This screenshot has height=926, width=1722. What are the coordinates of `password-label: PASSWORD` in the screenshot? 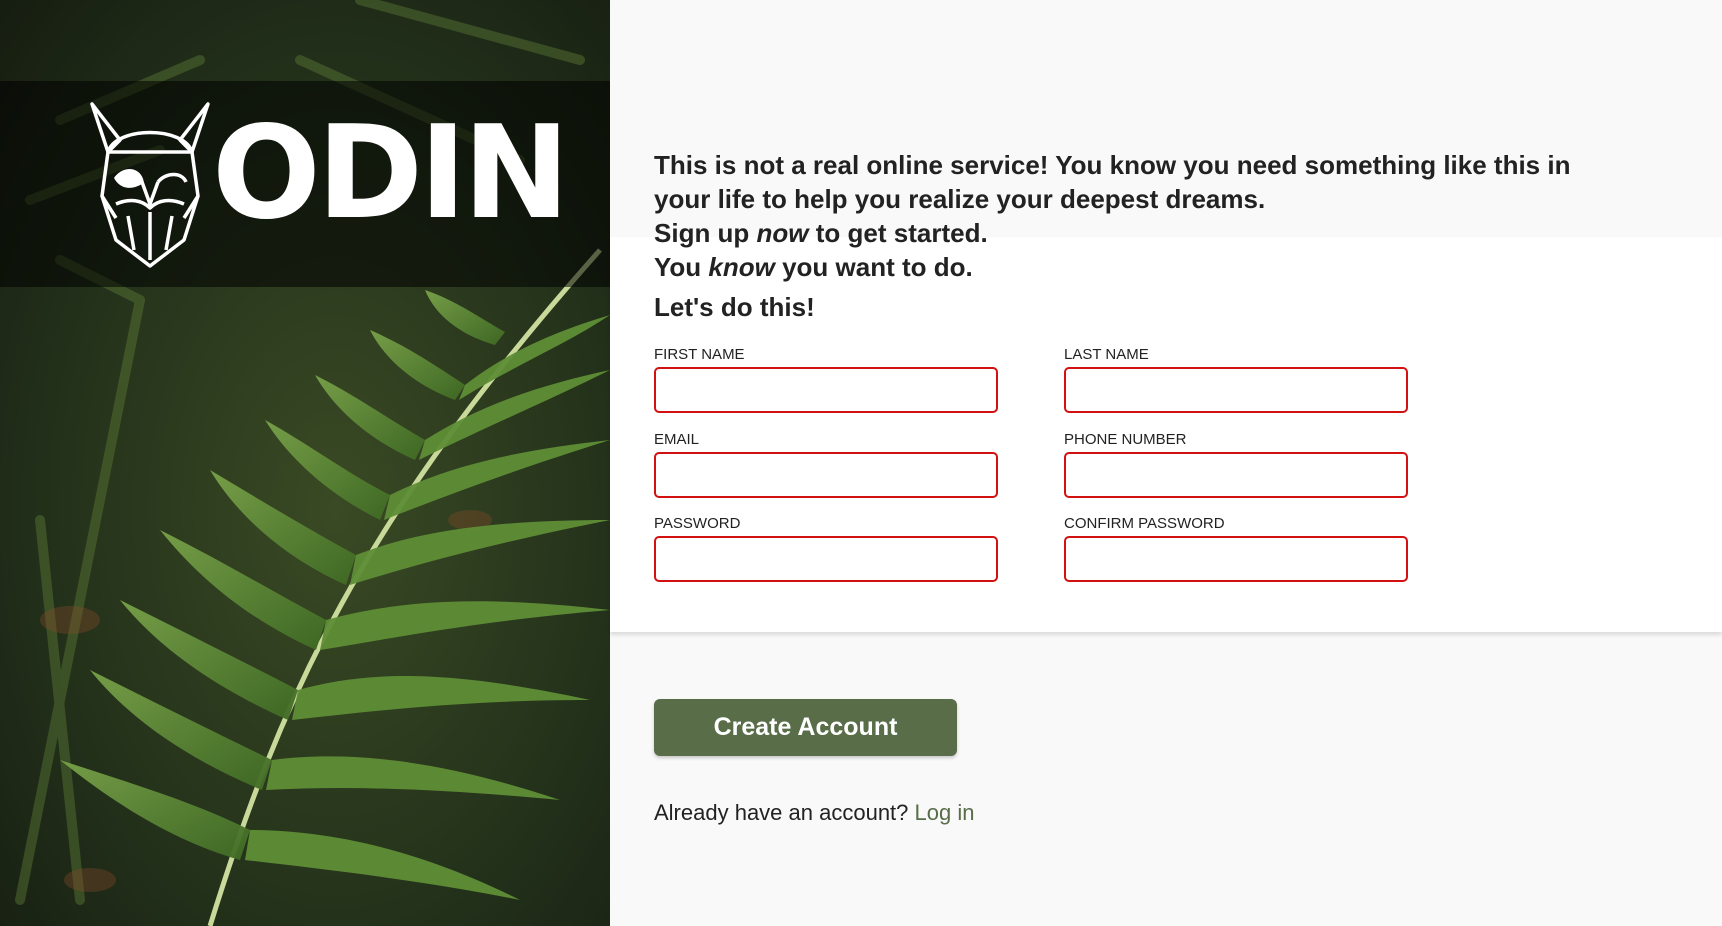 It's located at (697, 523).